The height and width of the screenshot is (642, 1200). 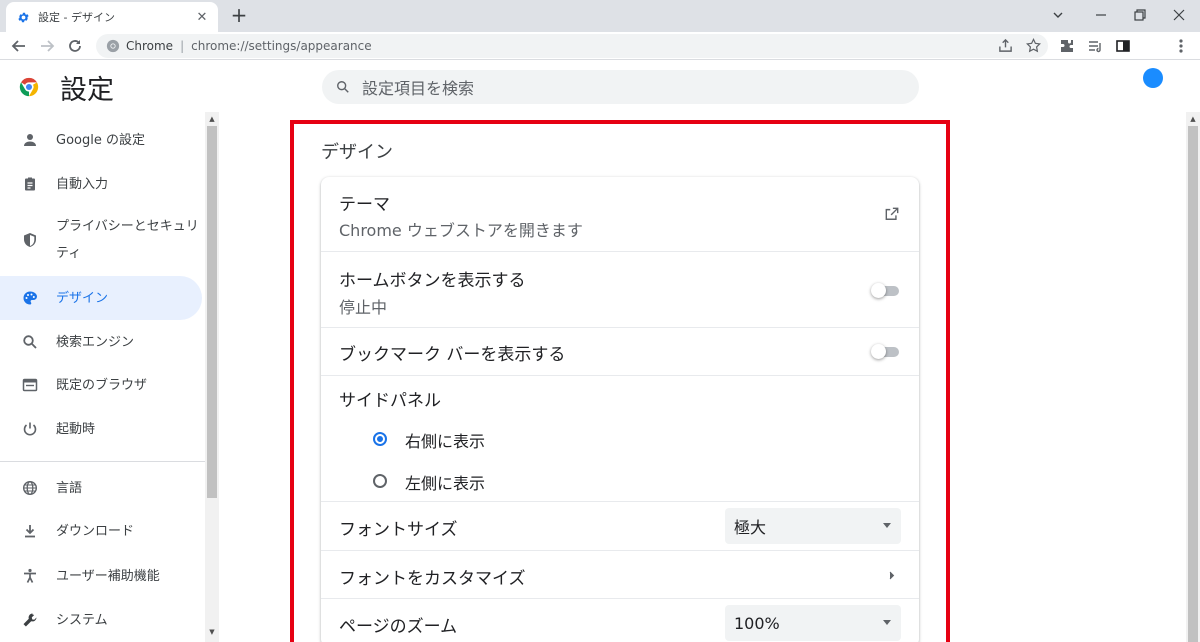 I want to click on download-icon, so click(x=30, y=531).